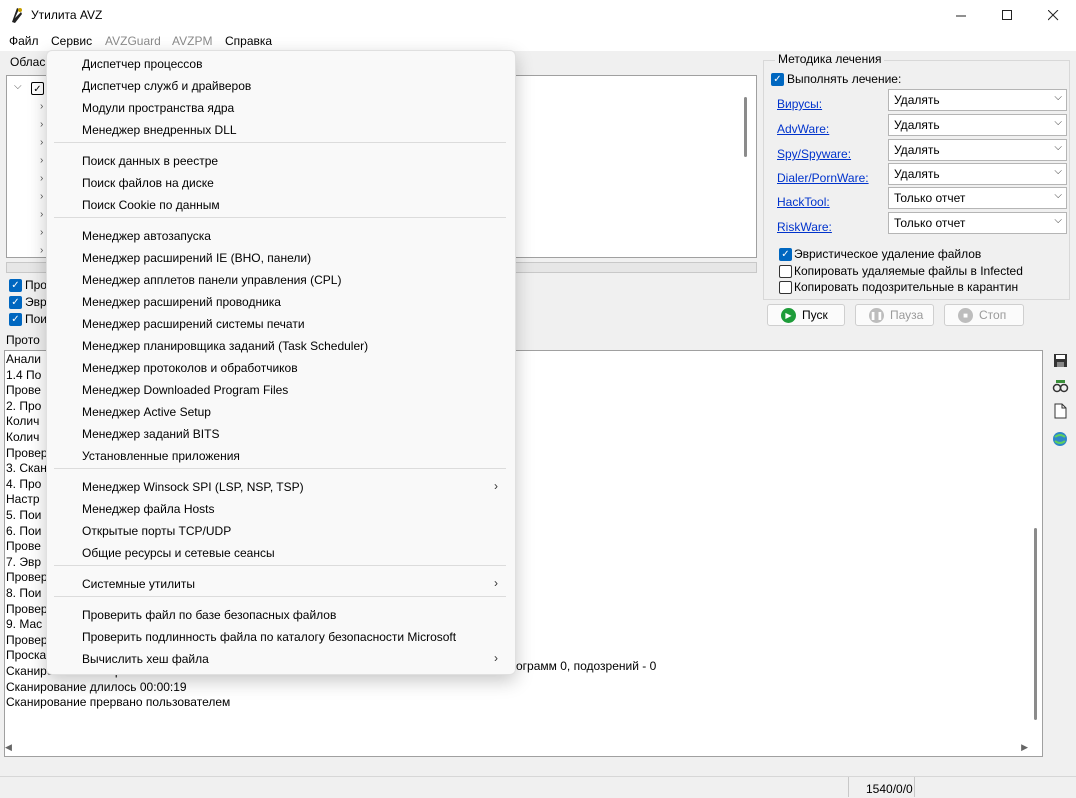 This screenshot has height=798, width=1076. I want to click on close-button, so click(1053, 15).